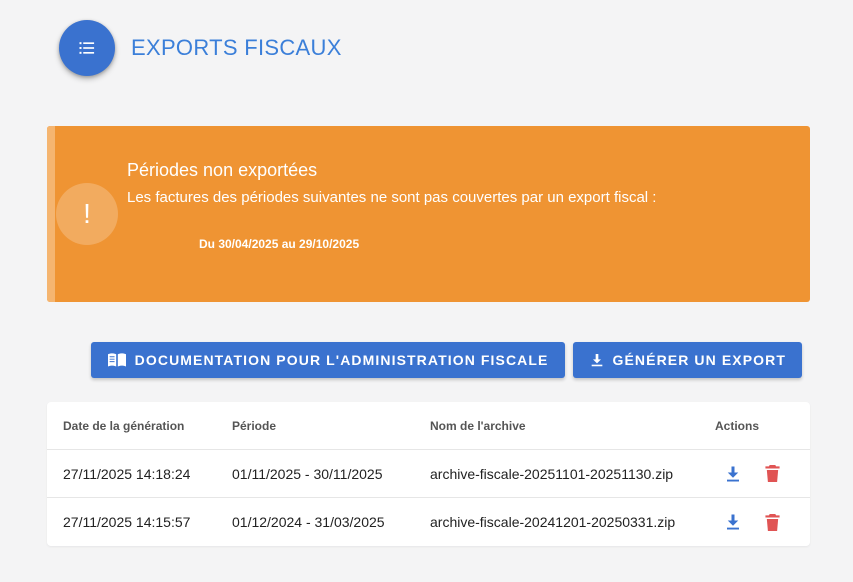 The height and width of the screenshot is (582, 853). I want to click on row-period: 01/12/2024 - 31/03/2025, so click(308, 522).